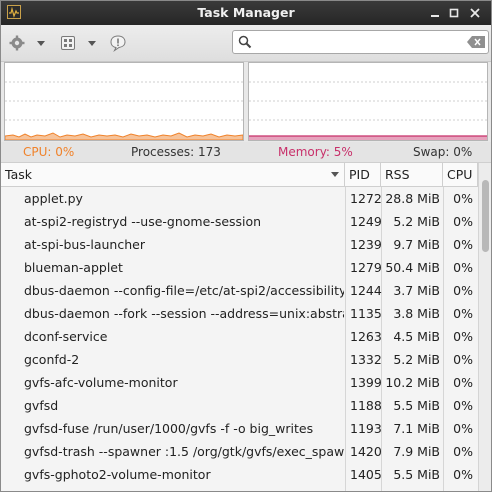 This screenshot has height=492, width=492. I want to click on pid-cell: 1239, so click(366, 244).